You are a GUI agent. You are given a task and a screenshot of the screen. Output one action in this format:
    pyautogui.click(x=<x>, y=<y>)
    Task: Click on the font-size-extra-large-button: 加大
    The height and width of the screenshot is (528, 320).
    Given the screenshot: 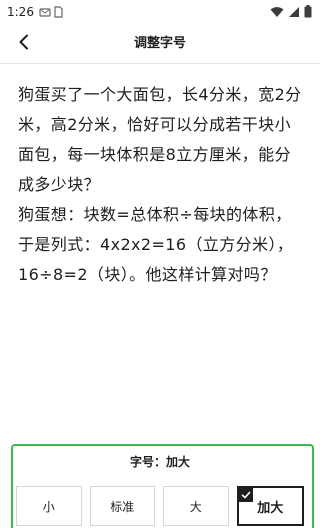 What is the action you would take?
    pyautogui.click(x=270, y=506)
    